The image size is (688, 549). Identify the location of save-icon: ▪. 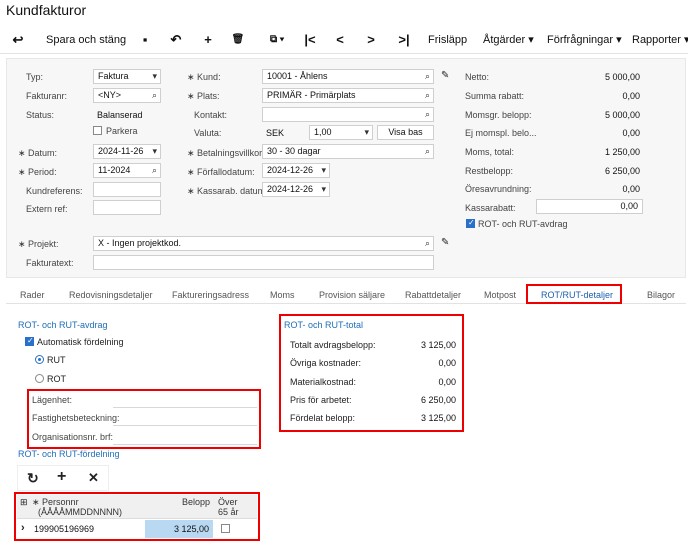
(145, 40).